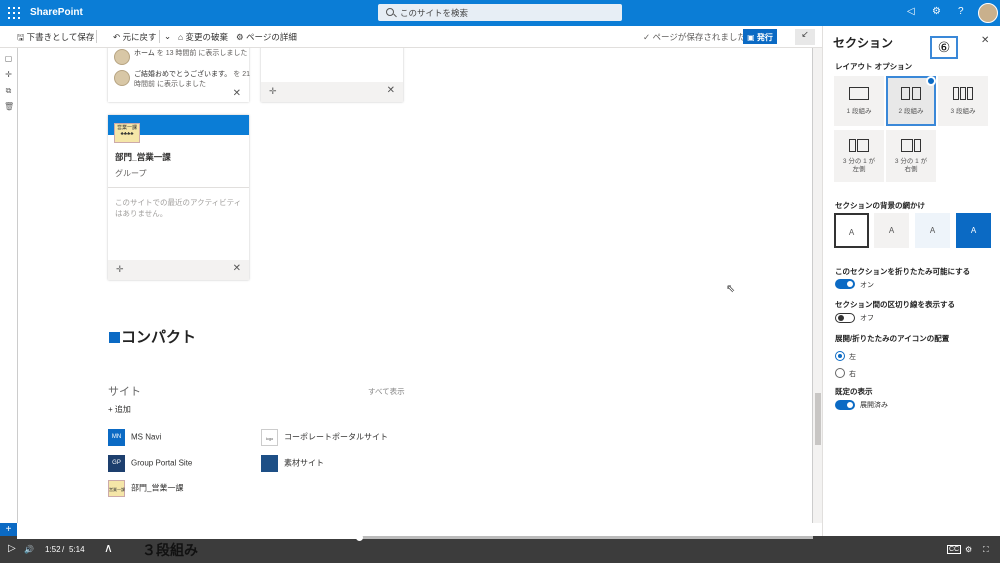  What do you see at coordinates (56, 12) in the screenshot?
I see `app-name: SharePoint` at bounding box center [56, 12].